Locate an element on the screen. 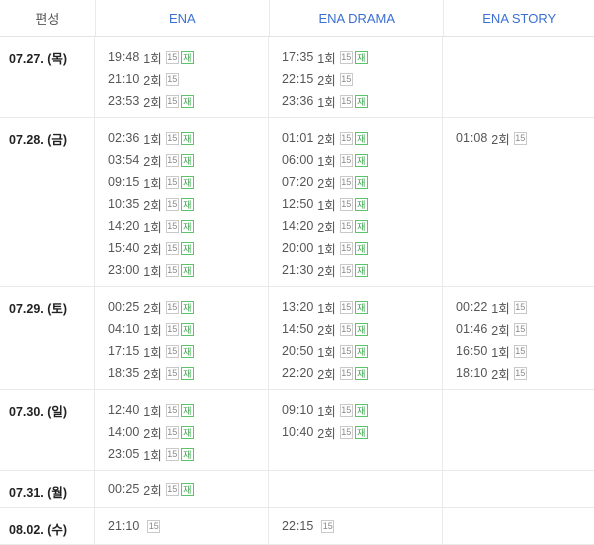 The image size is (594, 545). airing-time: 09:10 is located at coordinates (298, 410).